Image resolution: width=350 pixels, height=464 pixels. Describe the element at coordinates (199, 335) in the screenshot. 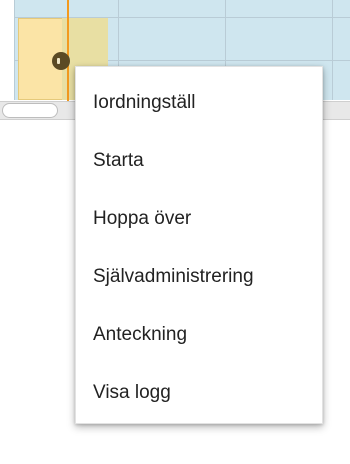

I see `menu-item-note: Anteckning` at that location.